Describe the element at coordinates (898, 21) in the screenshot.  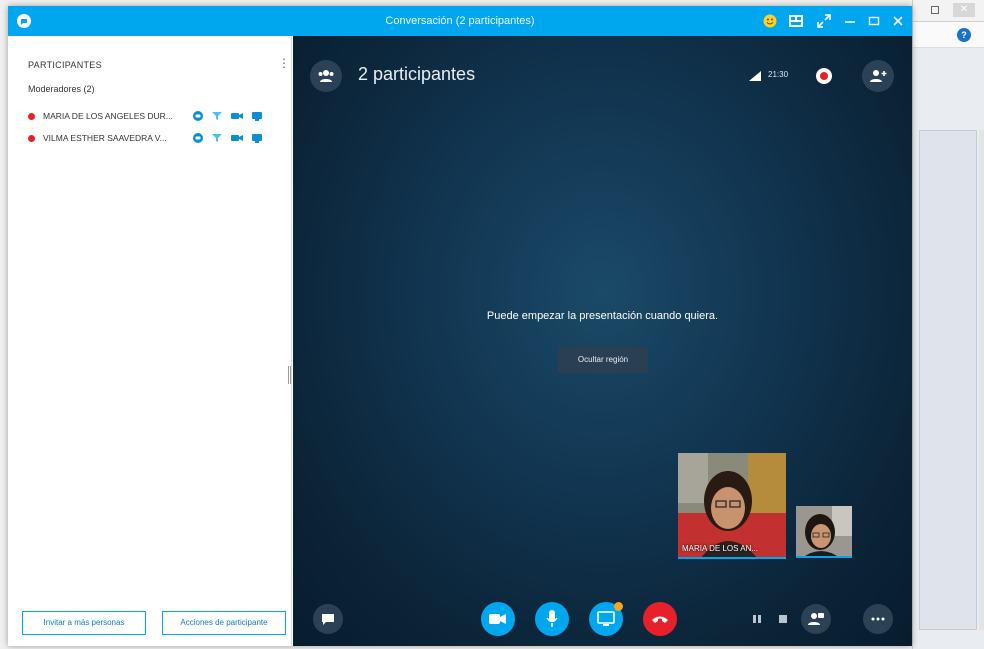
I see `close-icon` at that location.